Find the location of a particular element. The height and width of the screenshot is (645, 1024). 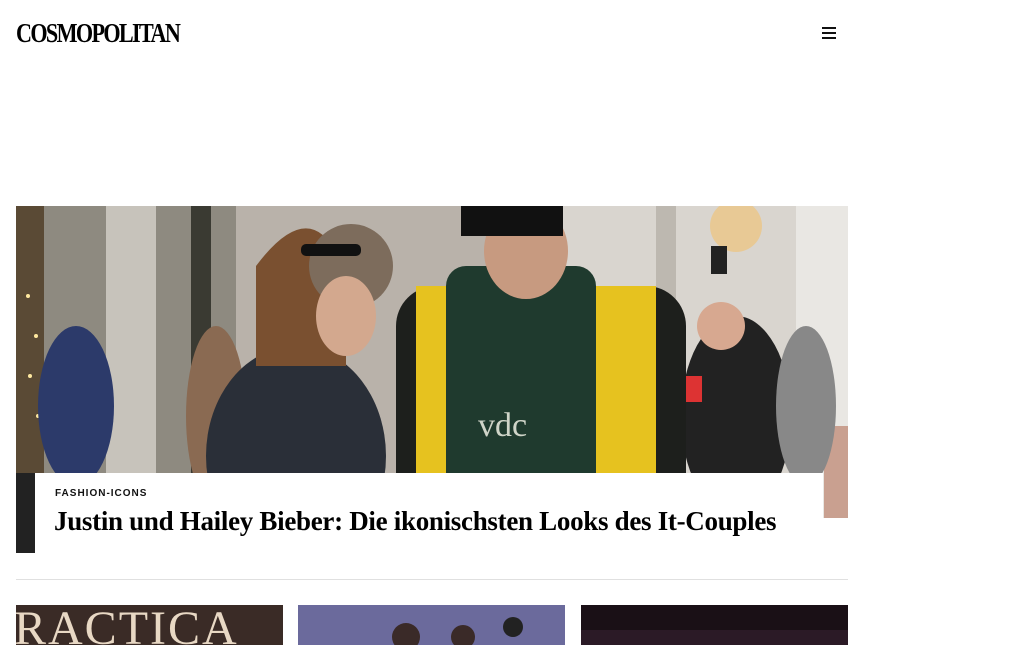

hamburger-menu-icon is located at coordinates (830, 34).